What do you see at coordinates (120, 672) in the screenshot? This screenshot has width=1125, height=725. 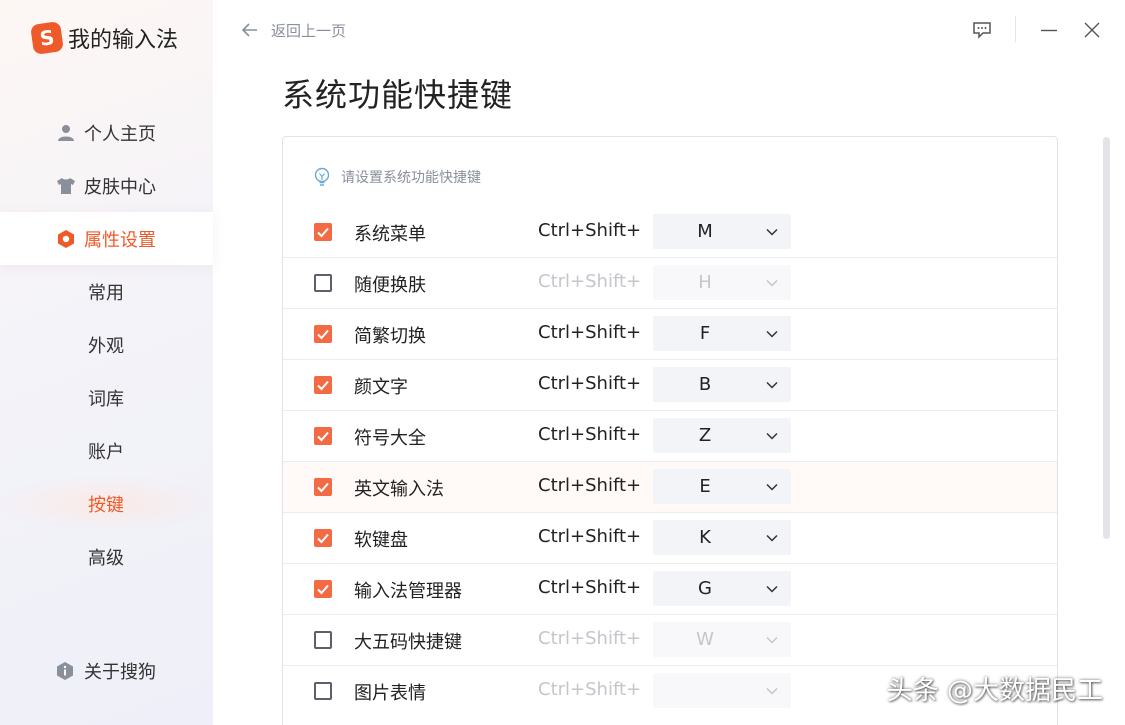 I see `about-label: 关于搜狗` at bounding box center [120, 672].